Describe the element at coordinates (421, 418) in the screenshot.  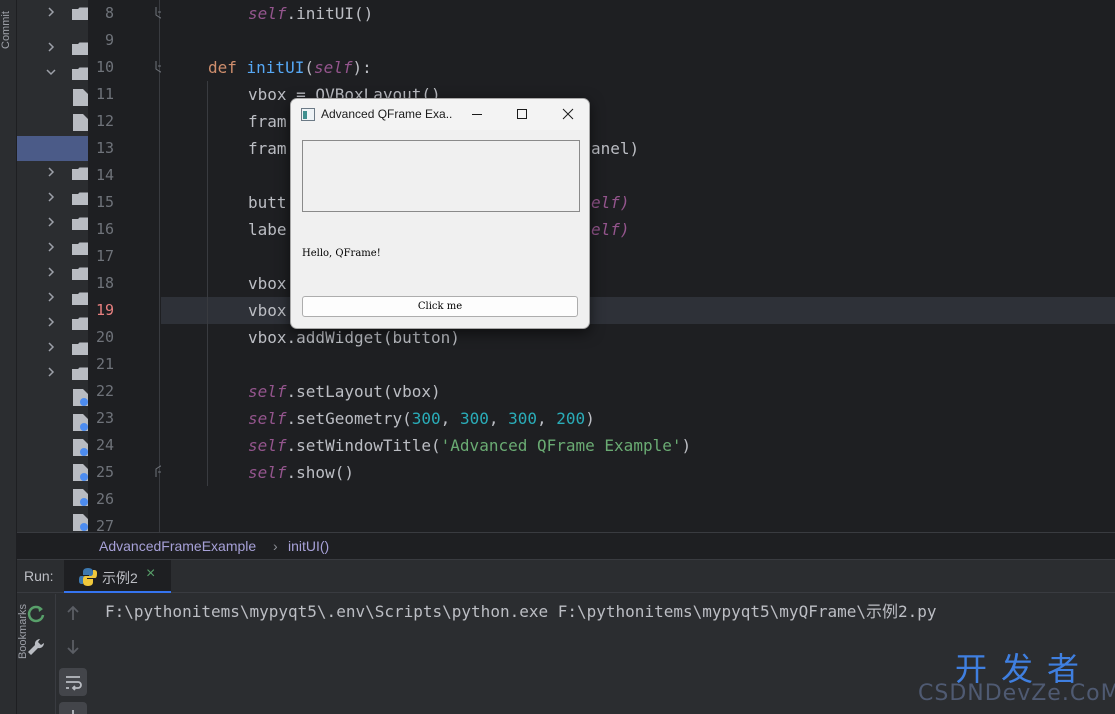
I see `code-line-23: self.setGeometry(300, 300, 300, 200)` at that location.